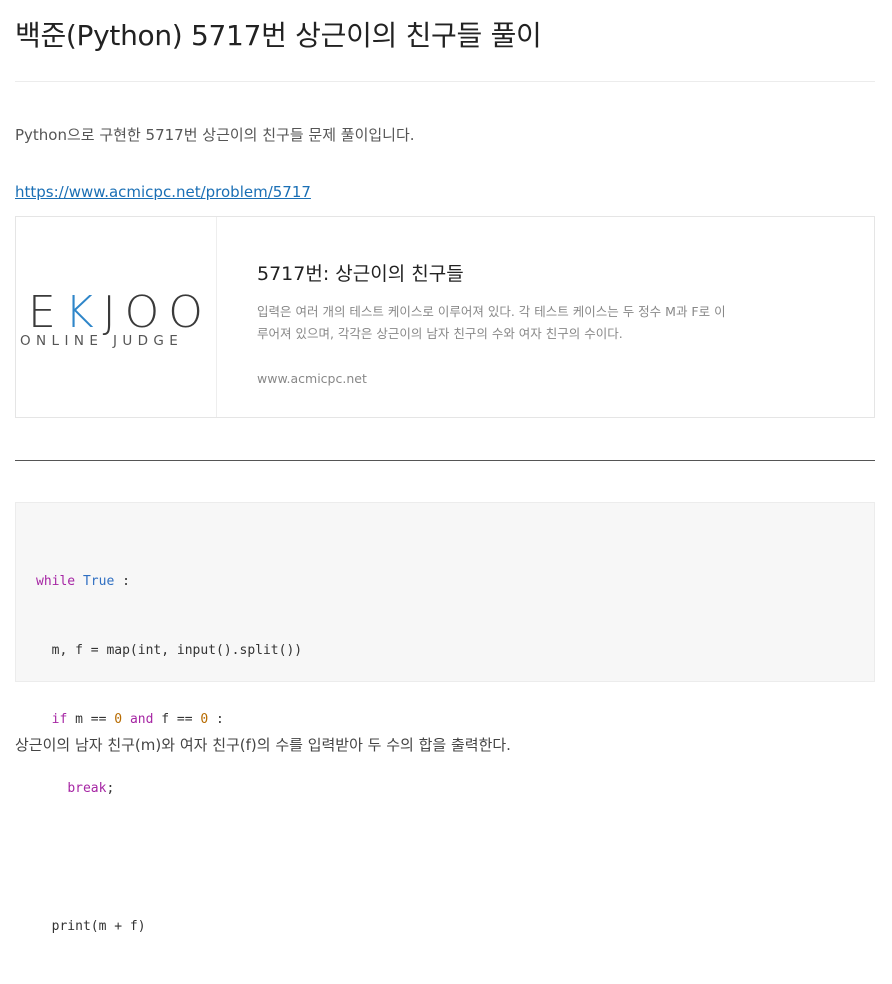 The image size is (892, 984). What do you see at coordinates (360, 274) in the screenshot?
I see `link-preview-title: 5717번: 상근이의 친구들` at bounding box center [360, 274].